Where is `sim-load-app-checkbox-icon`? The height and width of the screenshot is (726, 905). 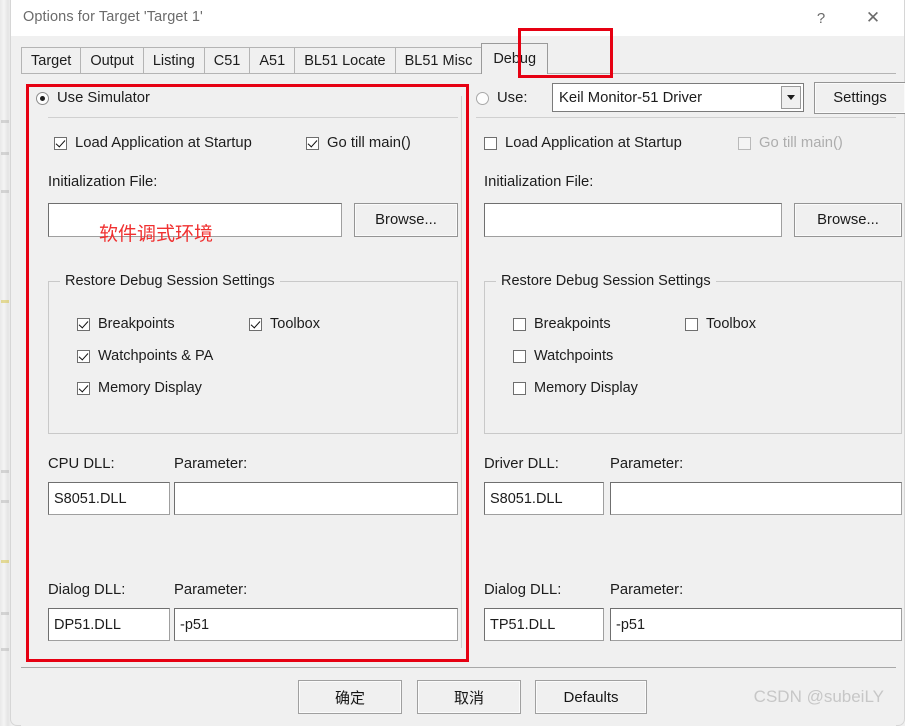 sim-load-app-checkbox-icon is located at coordinates (60, 143).